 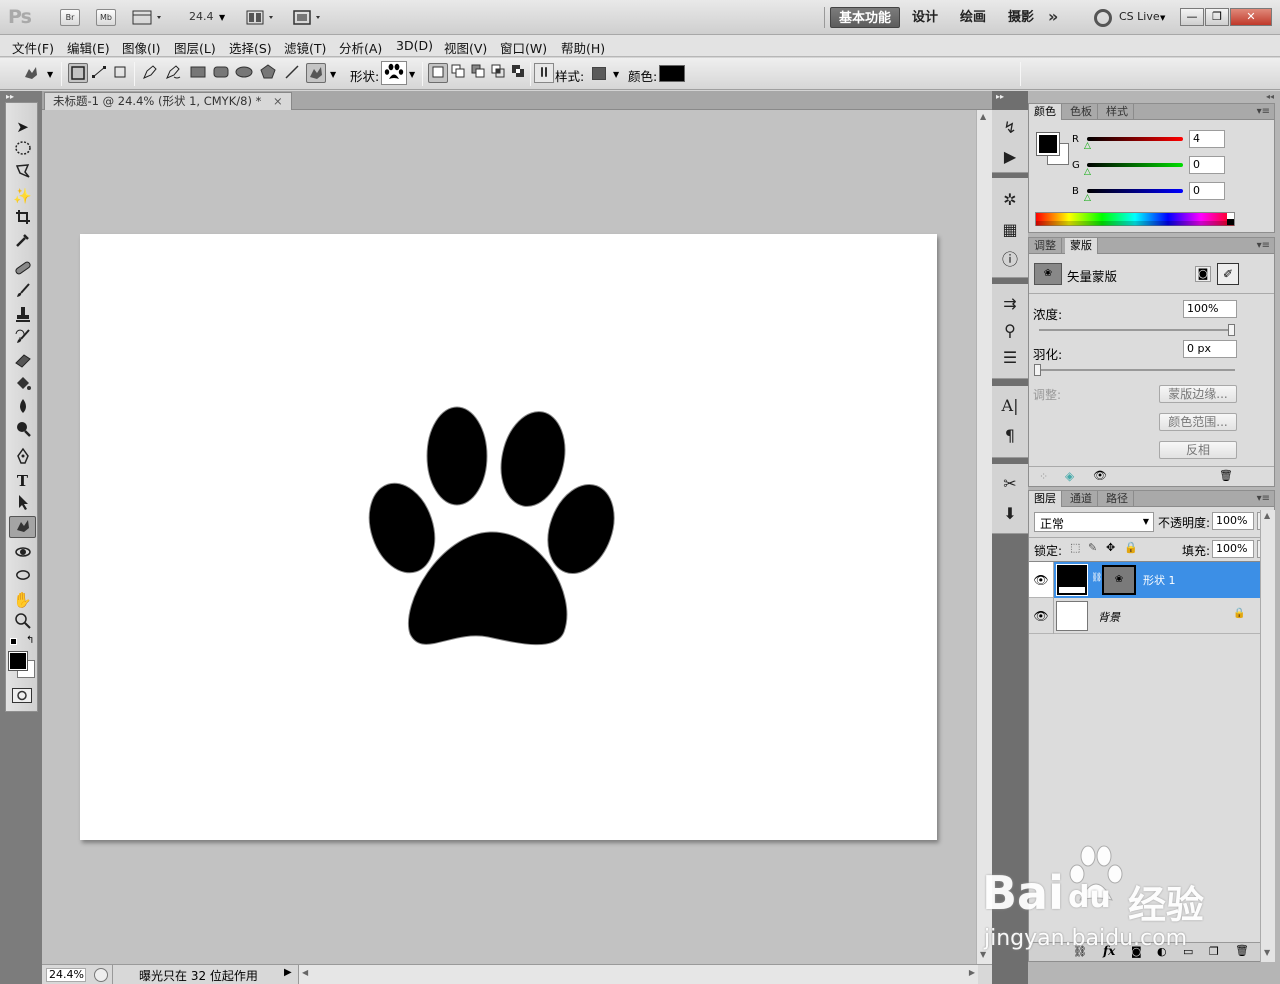 What do you see at coordinates (22, 150) in the screenshot?
I see `marquee-tool` at bounding box center [22, 150].